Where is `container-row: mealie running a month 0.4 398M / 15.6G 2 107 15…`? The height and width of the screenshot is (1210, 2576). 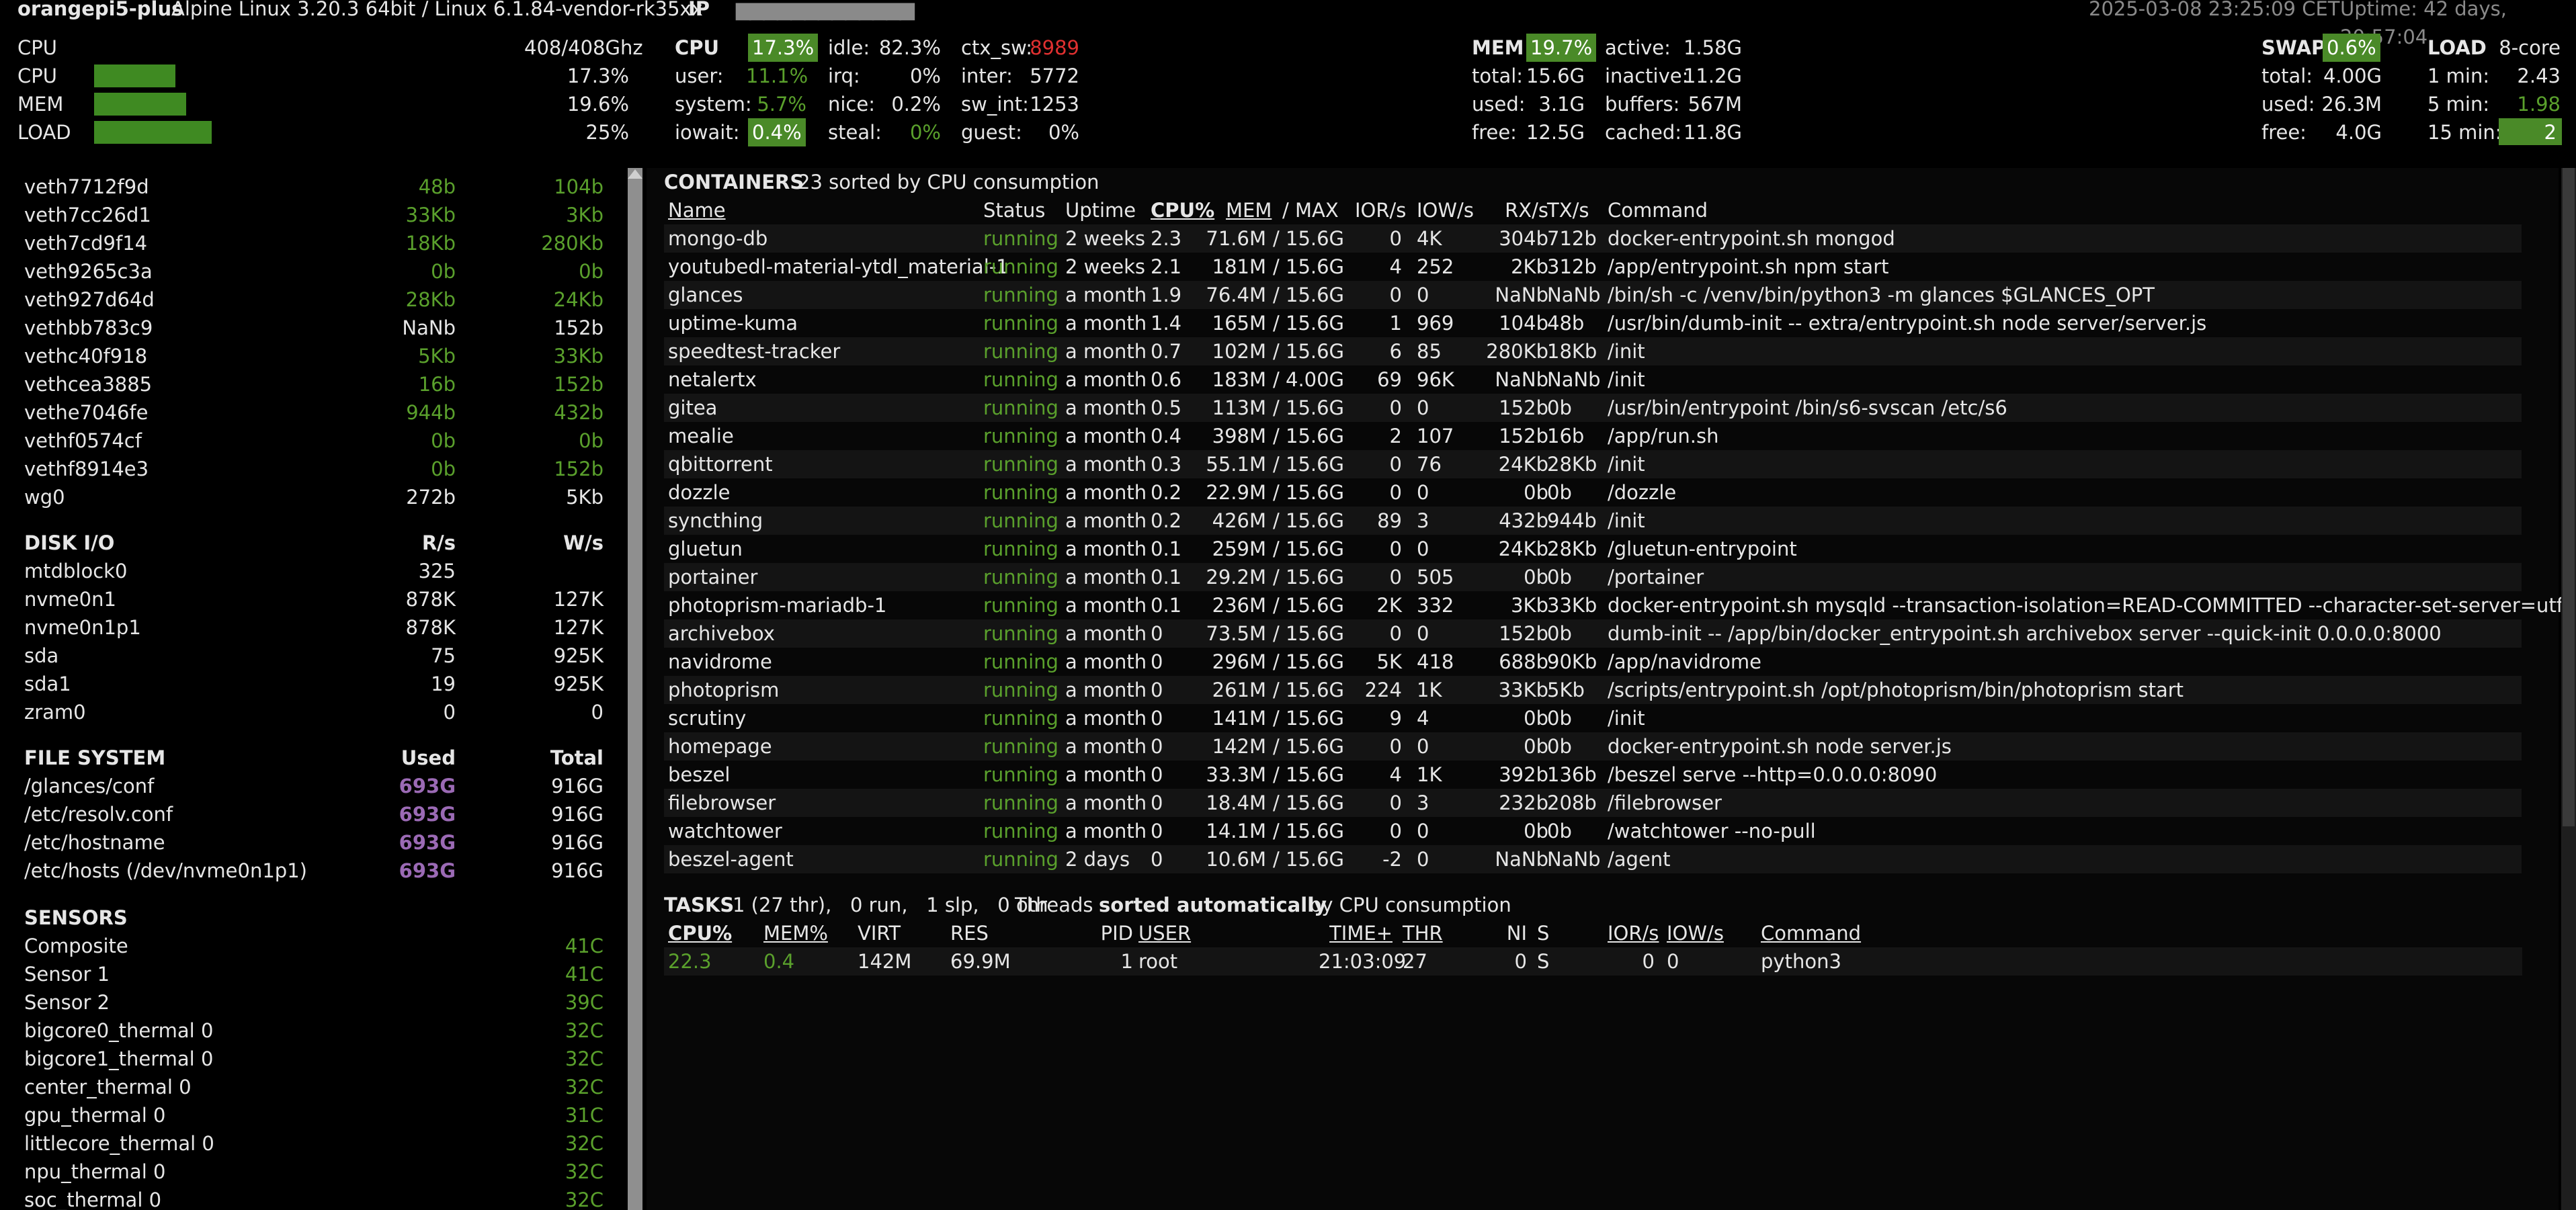
container-row: mealie running a month 0.4 398M / 15.6G 2 107 15… is located at coordinates (1593, 436).